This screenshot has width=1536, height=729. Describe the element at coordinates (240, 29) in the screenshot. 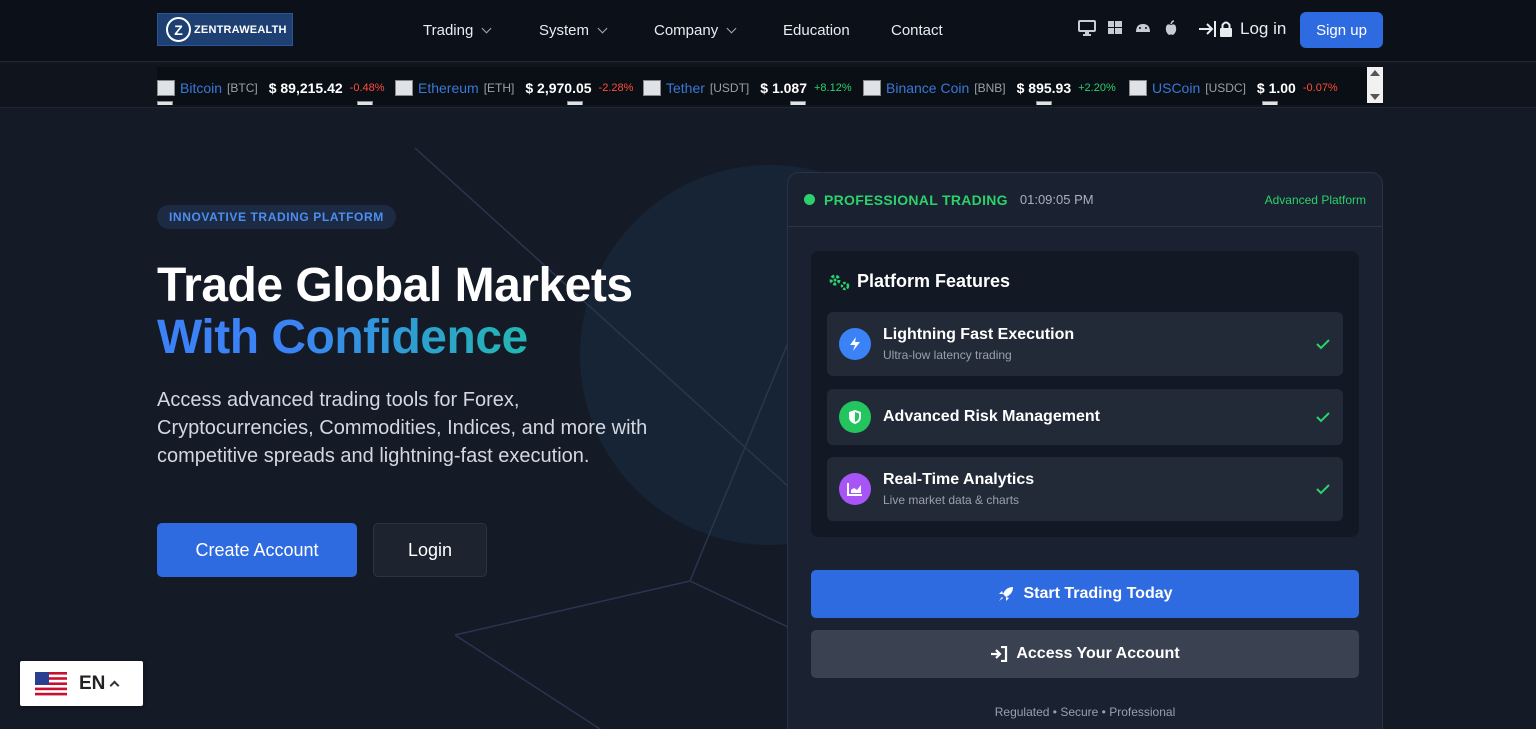

I see `logo-text: ZENTRAWEALTH` at that location.